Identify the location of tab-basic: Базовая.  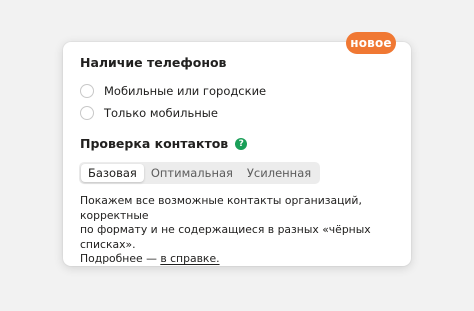
(112, 173).